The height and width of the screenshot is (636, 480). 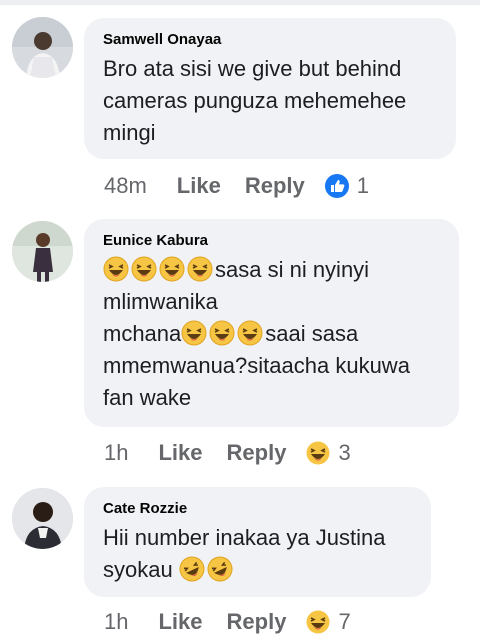 I want to click on comment-actions: 48m Like Reply 1, so click(x=236, y=186).